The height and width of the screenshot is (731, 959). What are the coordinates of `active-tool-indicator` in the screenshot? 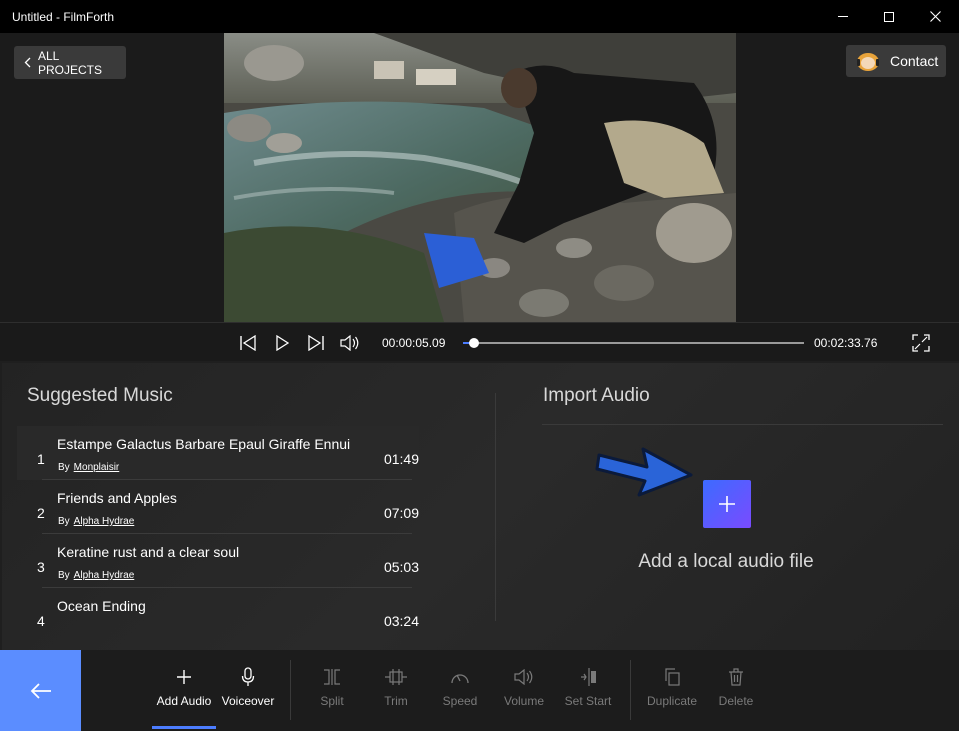 It's located at (184, 727).